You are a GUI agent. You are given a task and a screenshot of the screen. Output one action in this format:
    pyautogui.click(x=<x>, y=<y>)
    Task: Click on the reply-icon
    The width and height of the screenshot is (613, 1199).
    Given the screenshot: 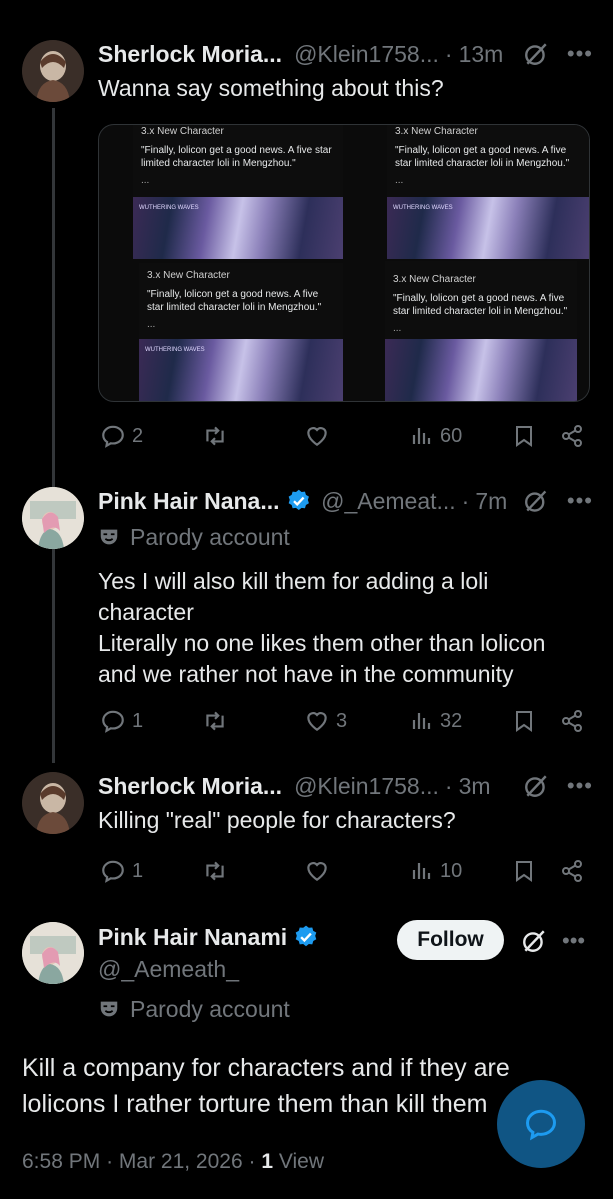 What is the action you would take?
    pyautogui.click(x=113, y=436)
    